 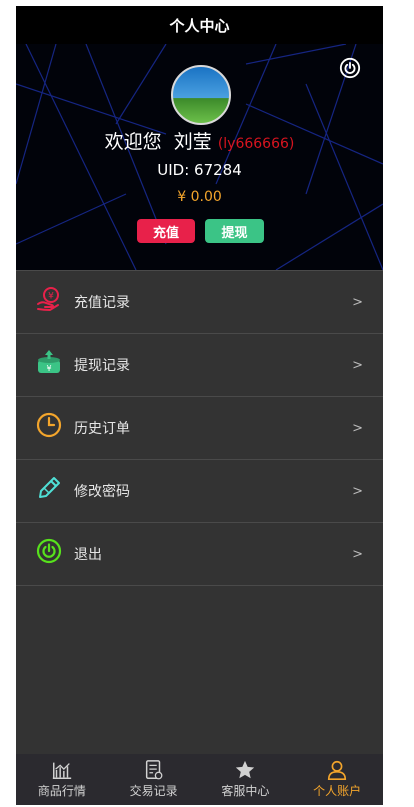 I want to click on pencil-icon, so click(x=49, y=487).